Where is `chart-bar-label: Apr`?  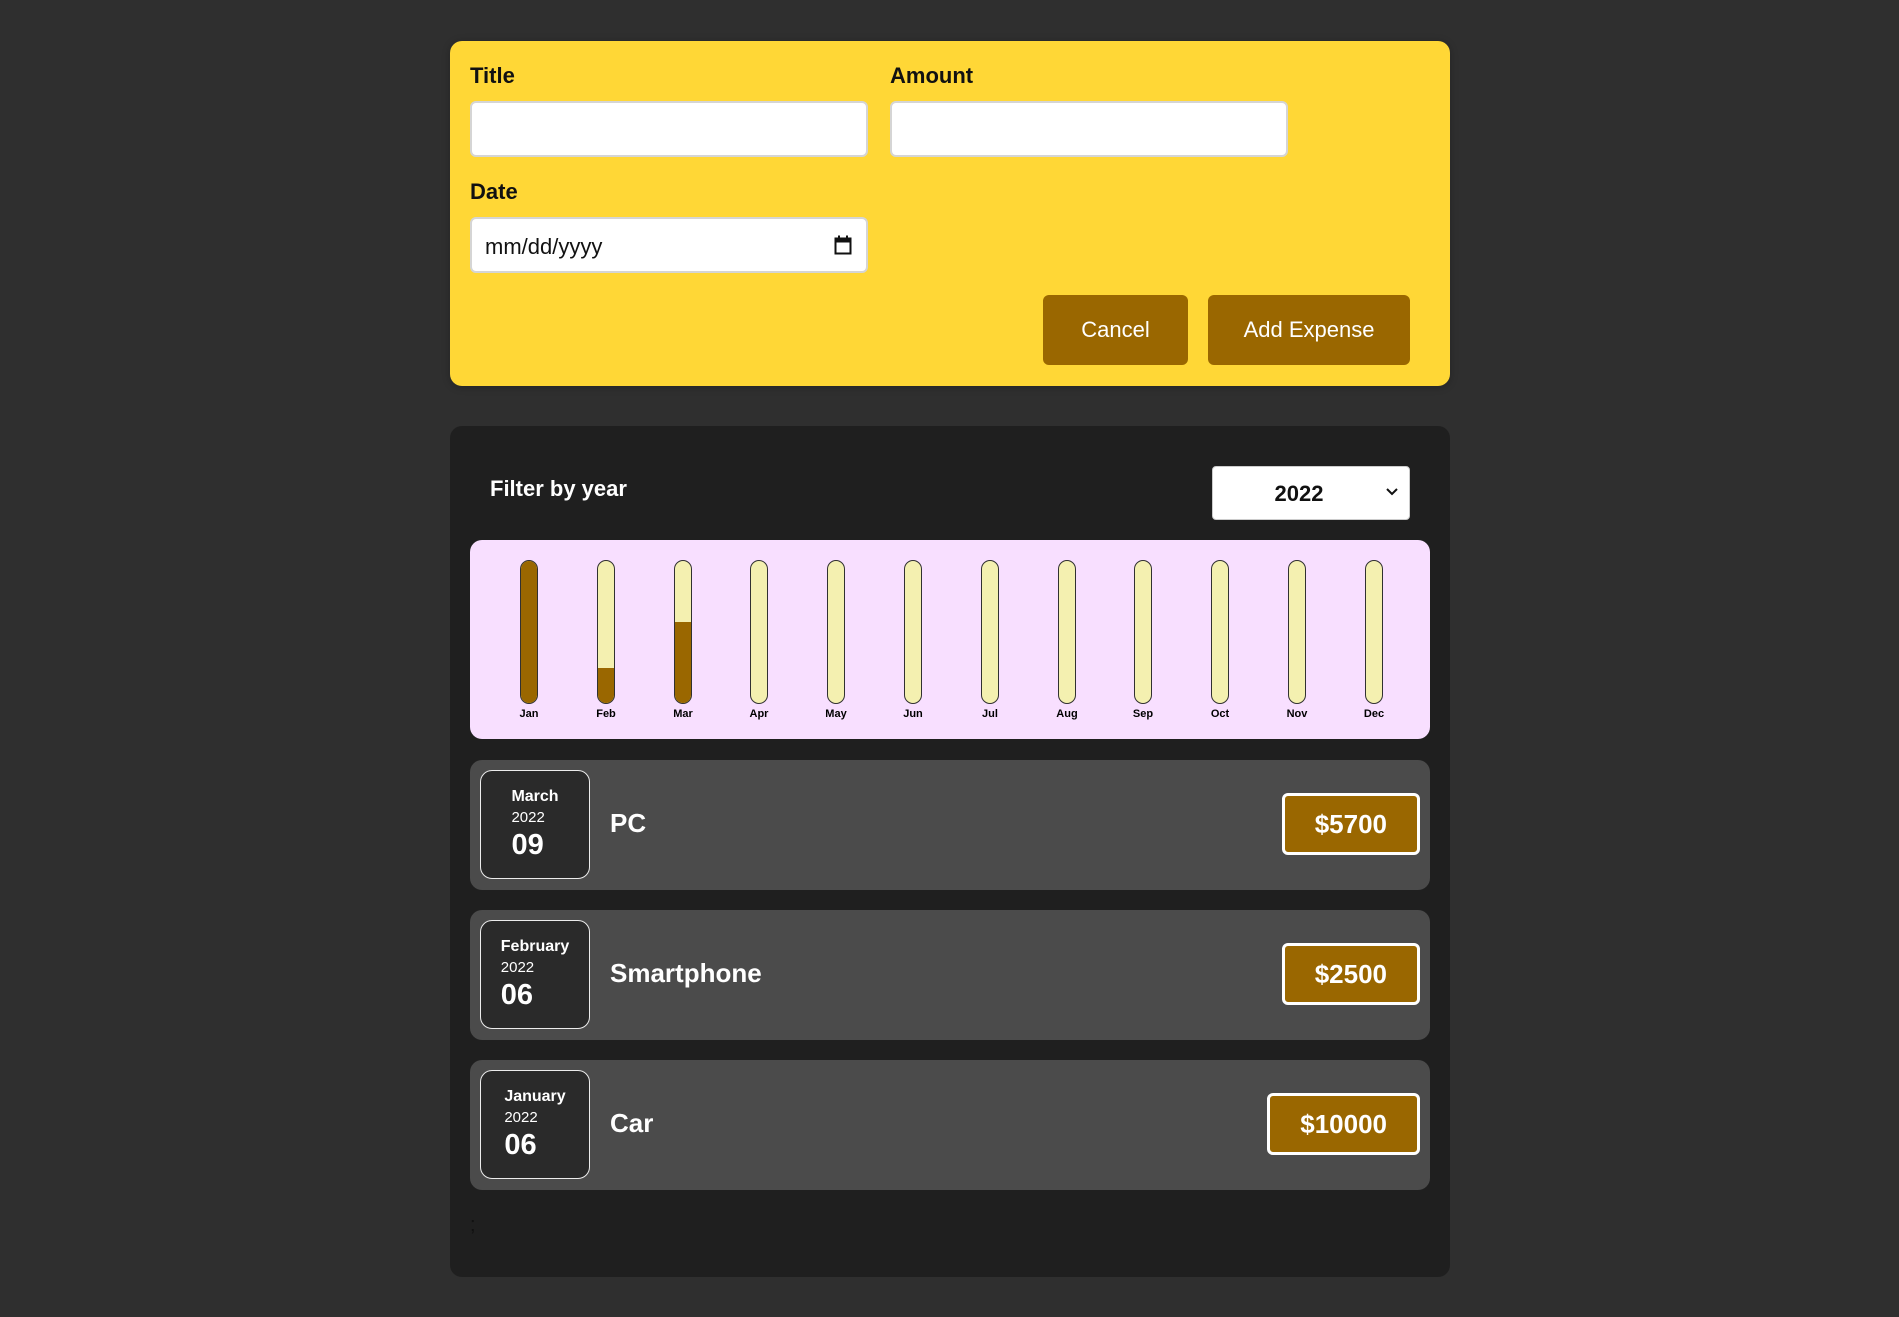 chart-bar-label: Apr is located at coordinates (759, 714).